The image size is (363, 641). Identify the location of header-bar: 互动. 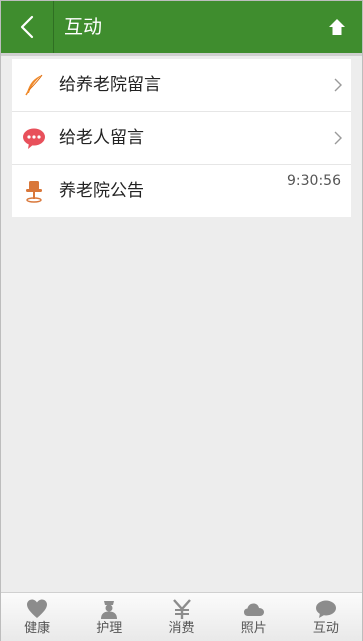
(181, 28).